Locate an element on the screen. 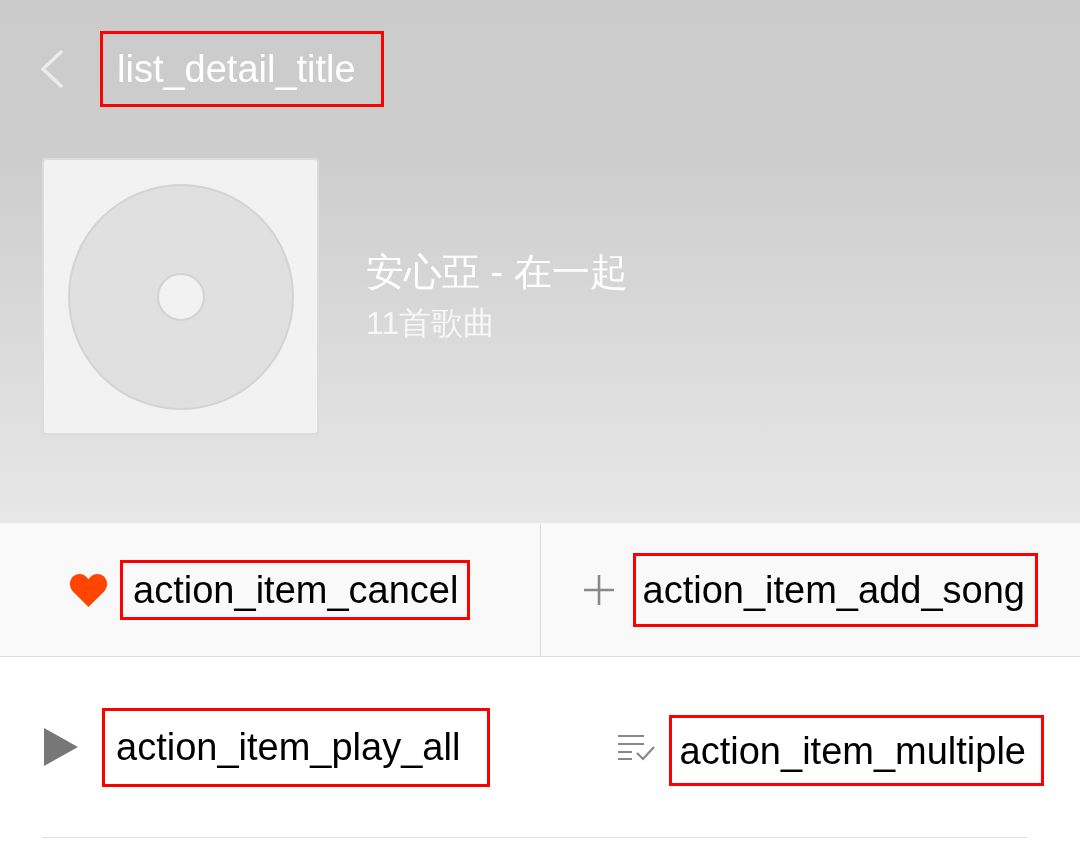 This screenshot has height=846, width=1080. play-icon is located at coordinates (61, 747).